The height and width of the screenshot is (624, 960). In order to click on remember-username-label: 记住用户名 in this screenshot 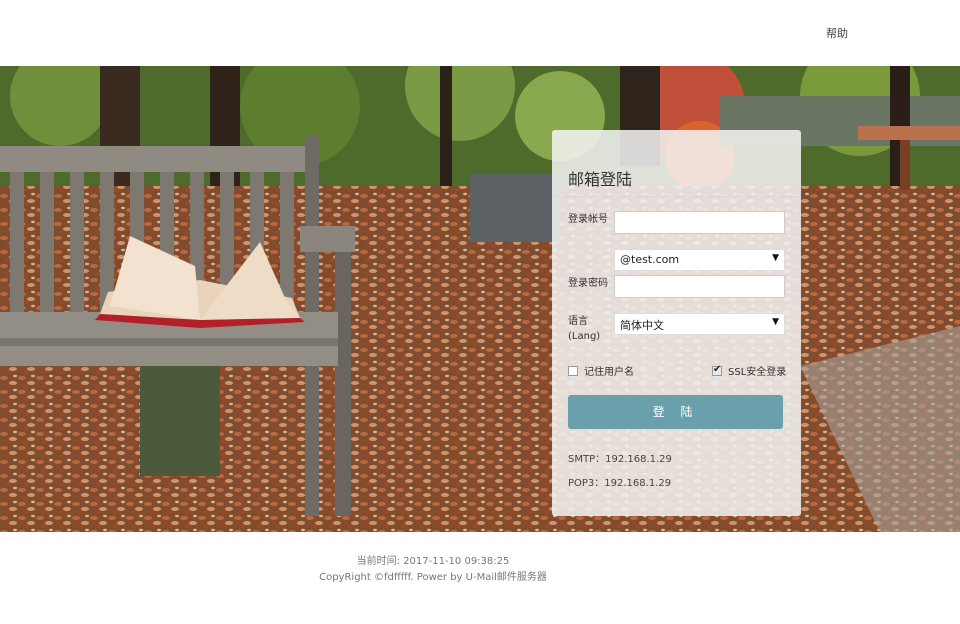, I will do `click(609, 372)`.